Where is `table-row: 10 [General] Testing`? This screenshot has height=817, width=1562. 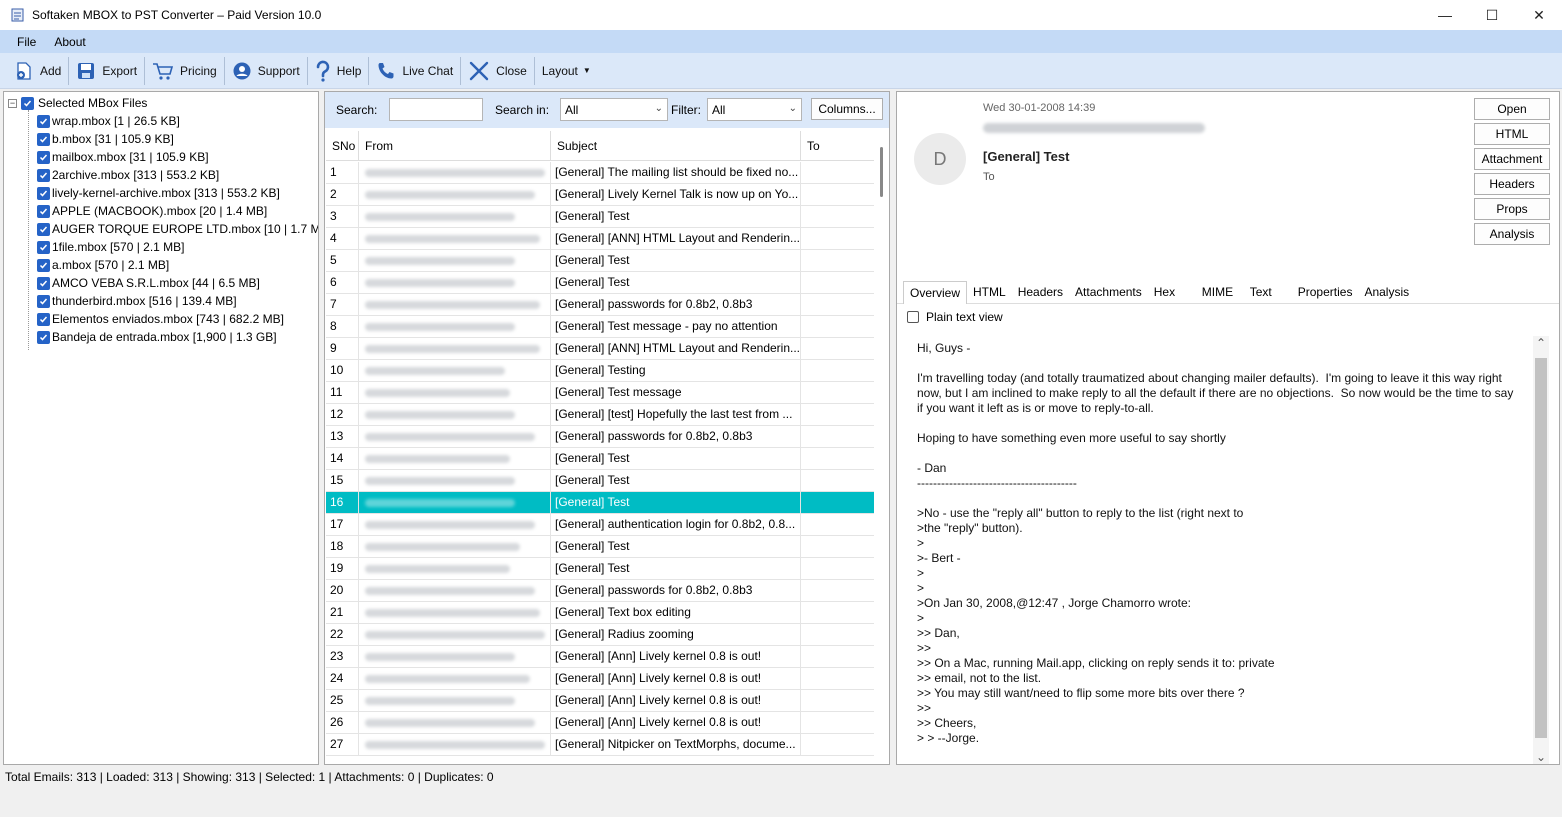 table-row: 10 [General] Testing is located at coordinates (600, 371).